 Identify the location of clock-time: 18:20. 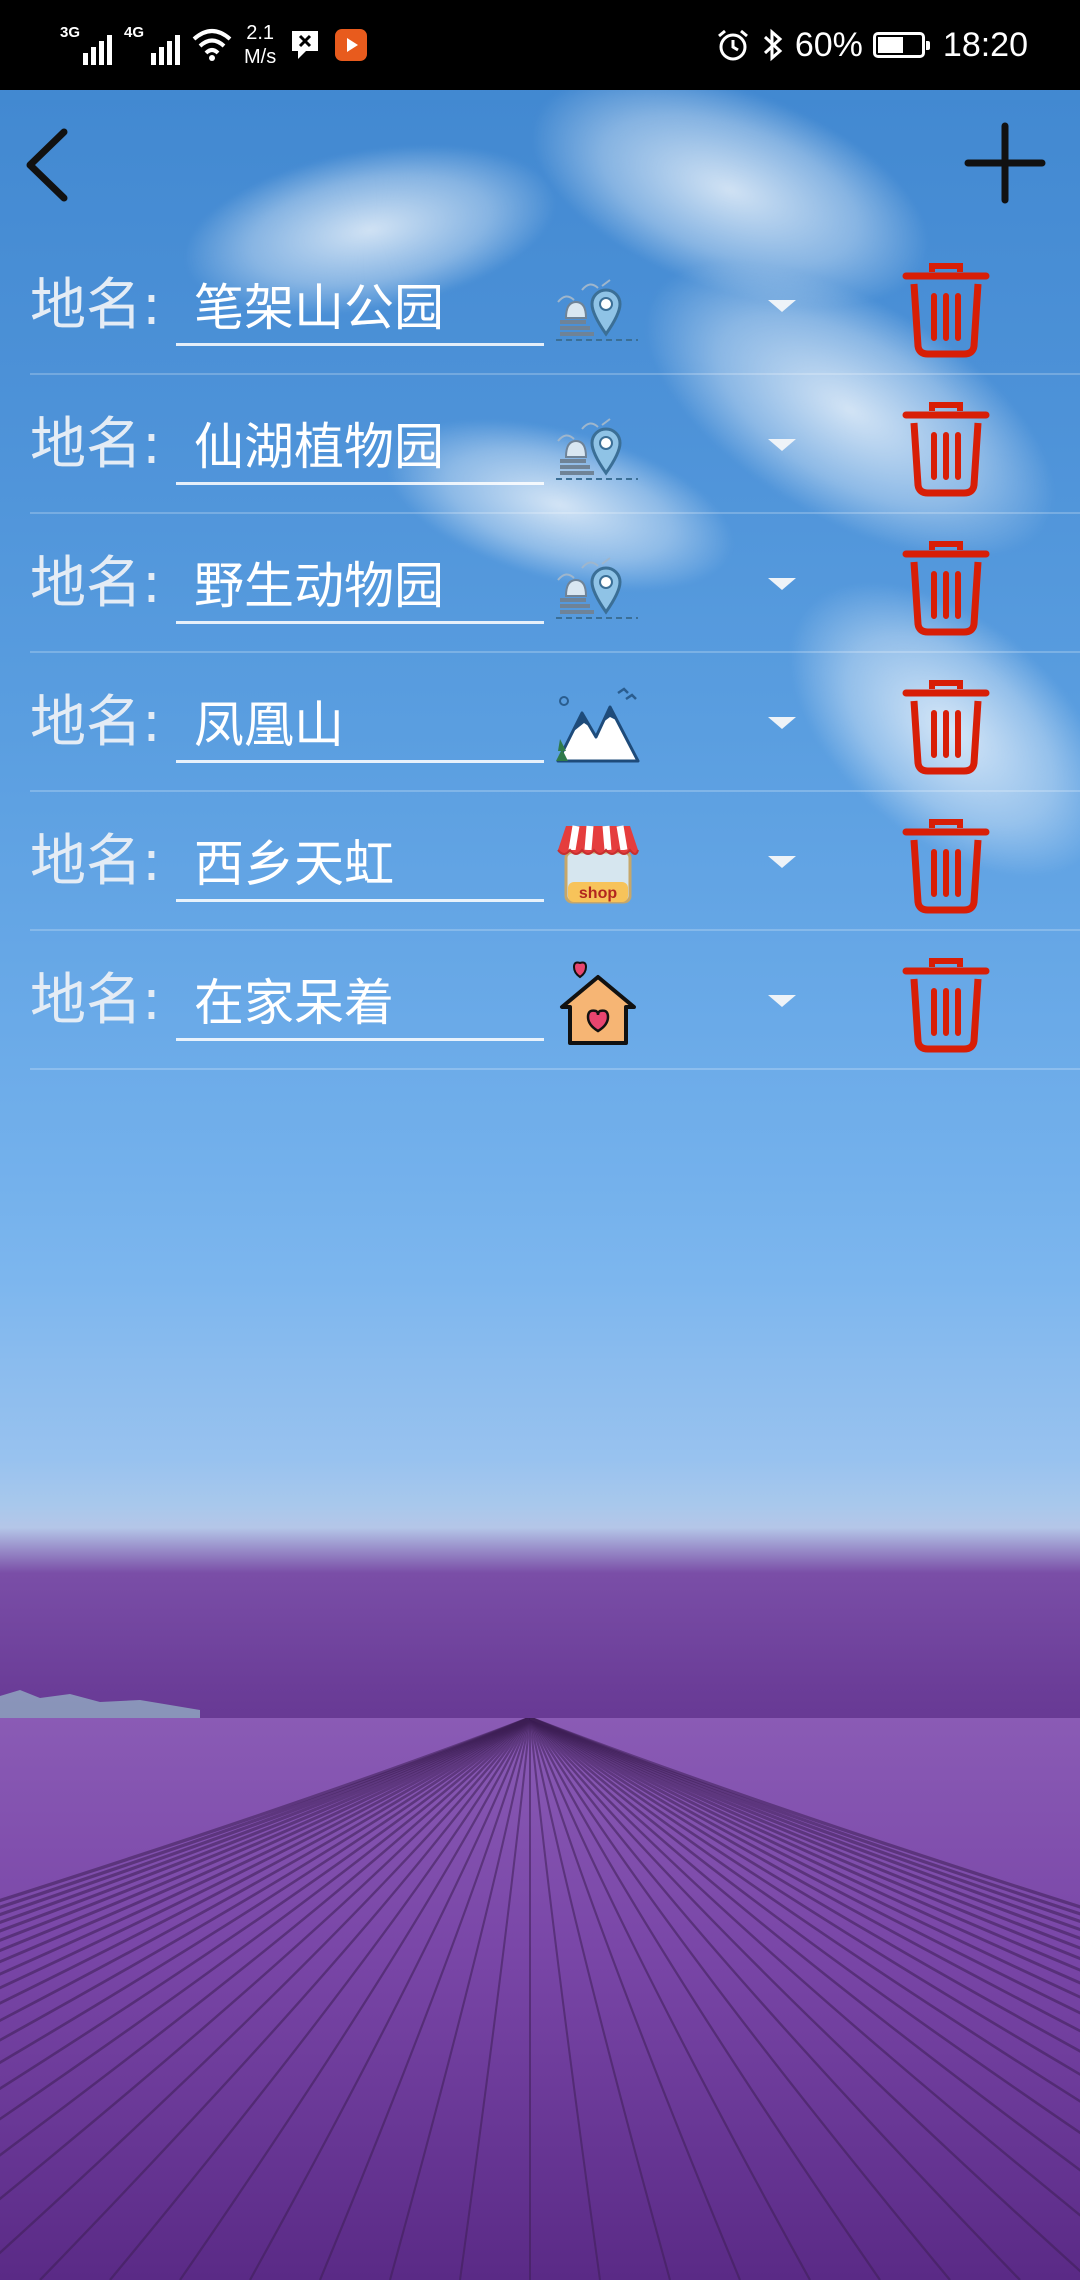
(985, 44).